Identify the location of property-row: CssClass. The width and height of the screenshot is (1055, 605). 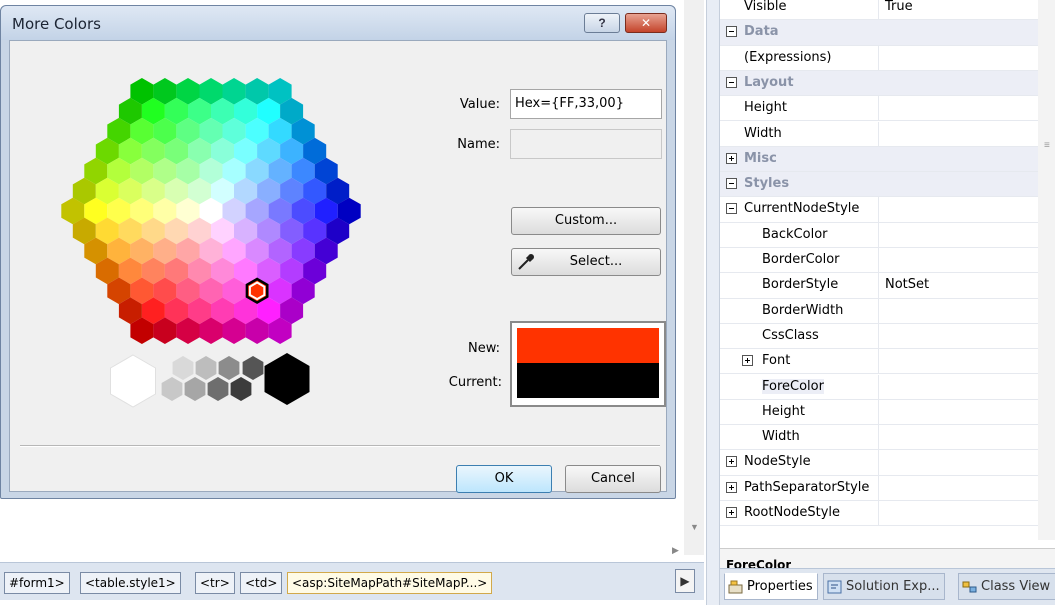
(881, 336).